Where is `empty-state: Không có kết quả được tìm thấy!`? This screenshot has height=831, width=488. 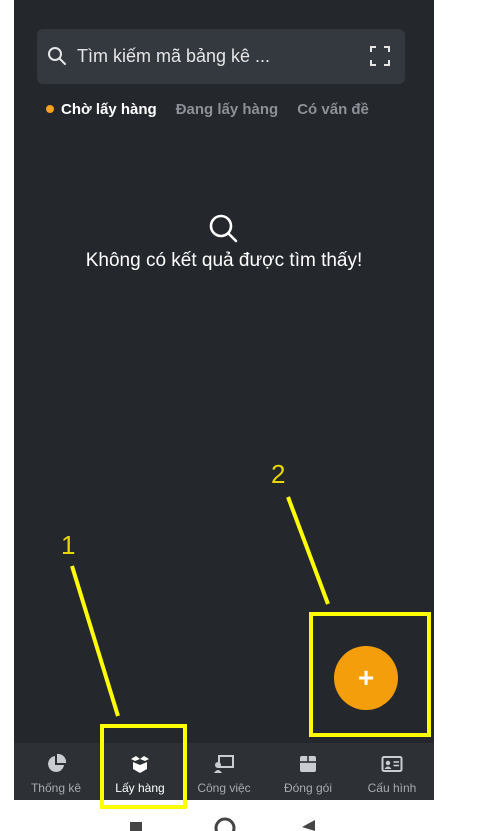 empty-state: Không có kết quả được tìm thấy! is located at coordinates (224, 242).